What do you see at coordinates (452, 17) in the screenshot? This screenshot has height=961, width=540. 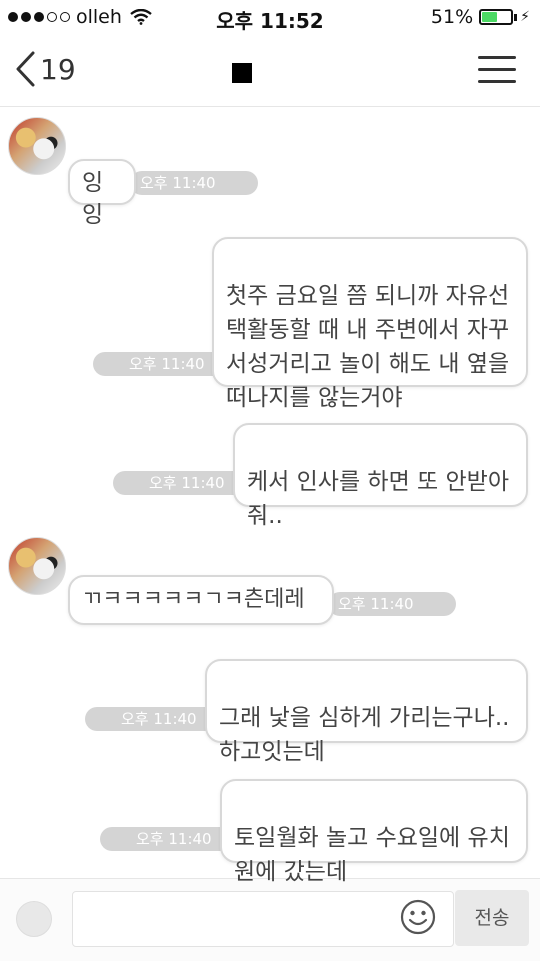 I see `battery-percent: 51%` at bounding box center [452, 17].